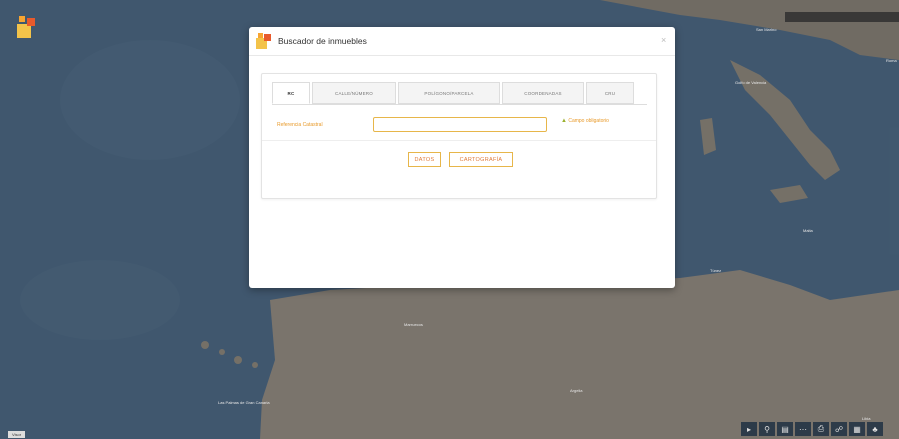 The height and width of the screenshot is (439, 899). I want to click on modal-title: Buscador de inmuebles, so click(322, 41).